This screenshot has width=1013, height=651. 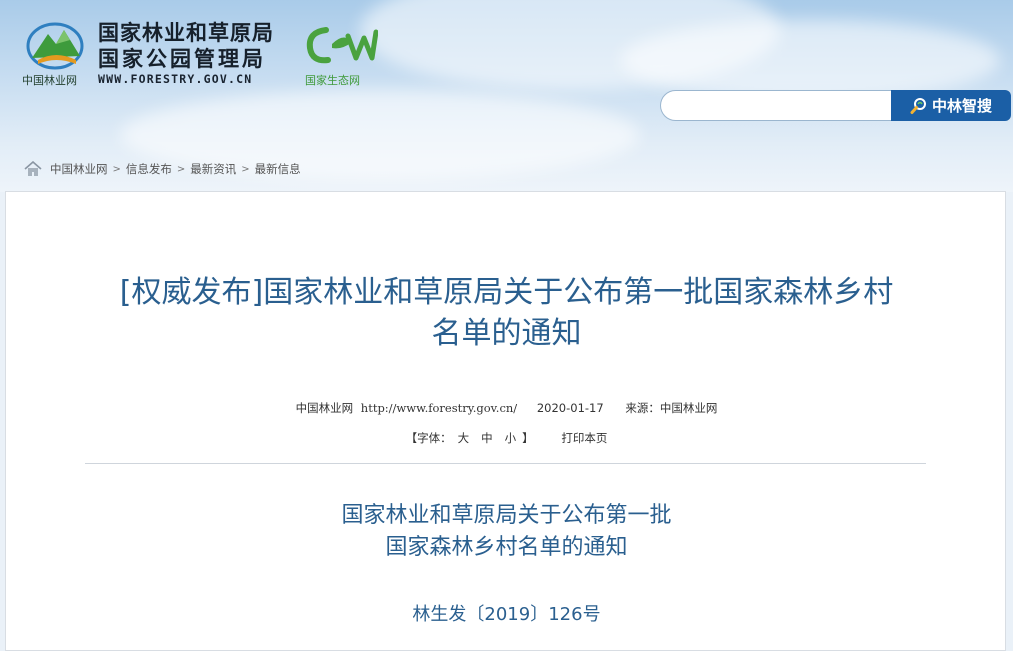 I want to click on font-size-label: 【字体：, so click(x=428, y=438).